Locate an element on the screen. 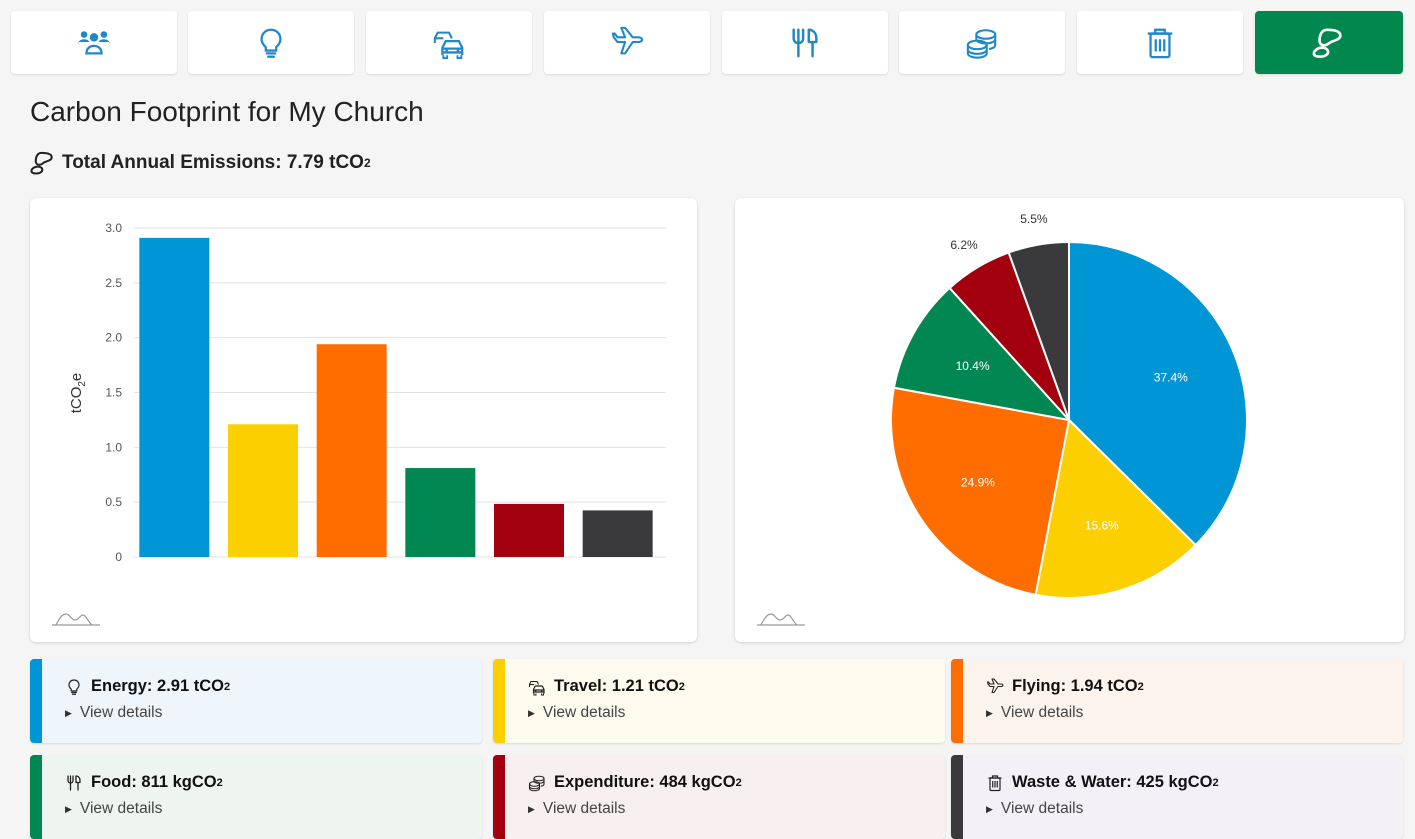 The image size is (1415, 839). category-label: Expenditure: 484 kgCO is located at coordinates (645, 782).